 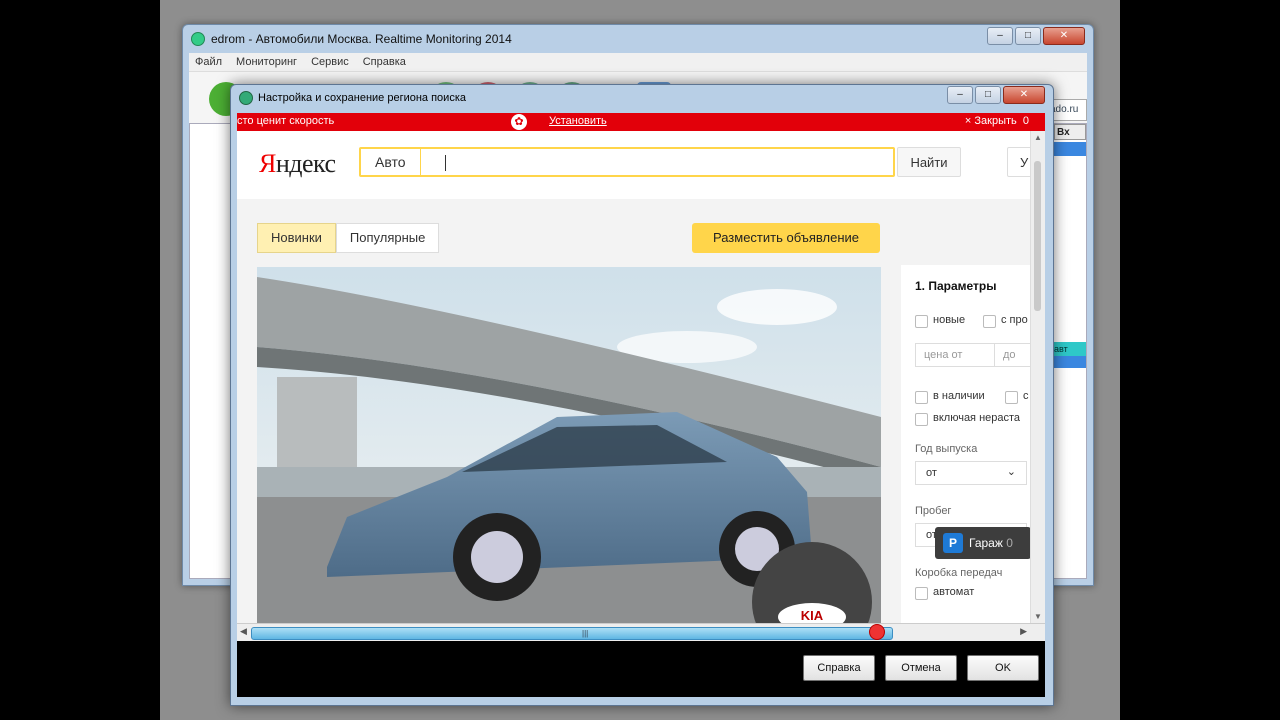 What do you see at coordinates (1028, 36) in the screenshot?
I see `maximize-button: □` at bounding box center [1028, 36].